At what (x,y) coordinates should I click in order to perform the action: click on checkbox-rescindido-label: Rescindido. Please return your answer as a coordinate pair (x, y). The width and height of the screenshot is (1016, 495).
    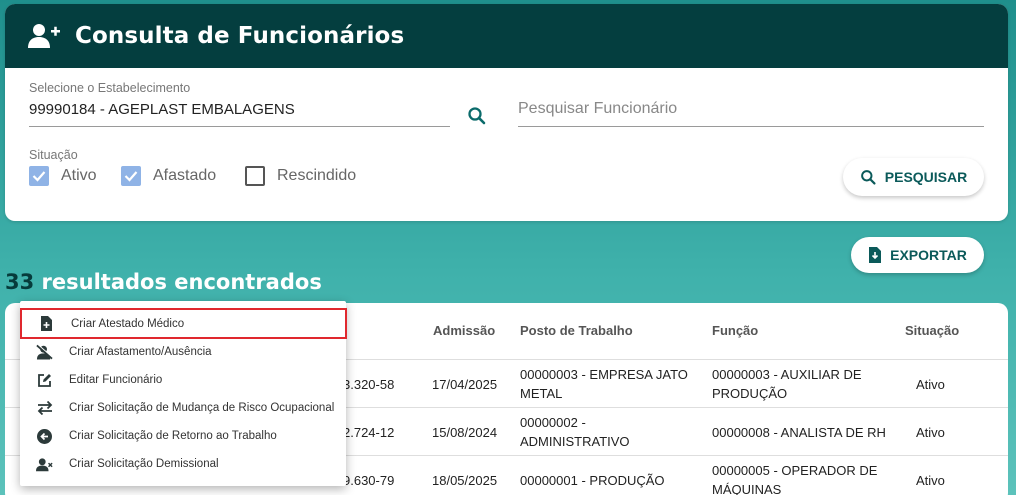
    Looking at the image, I should click on (317, 175).